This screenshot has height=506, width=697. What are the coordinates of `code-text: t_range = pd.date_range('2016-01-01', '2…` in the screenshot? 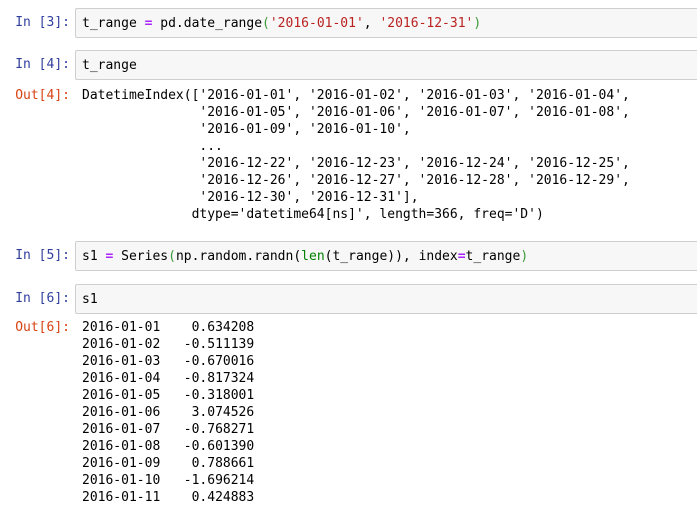 It's located at (282, 23).